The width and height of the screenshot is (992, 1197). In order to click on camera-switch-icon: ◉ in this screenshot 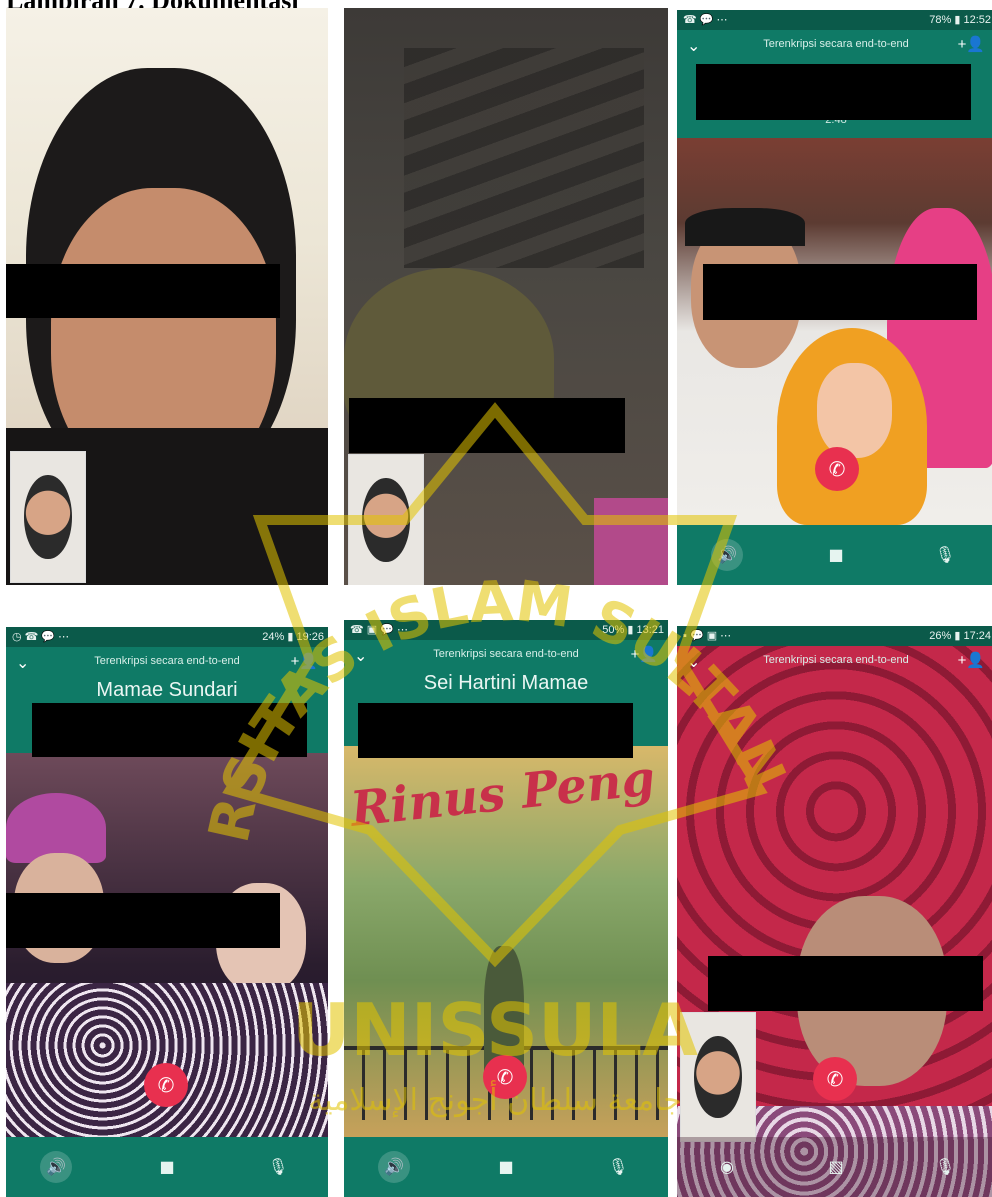, I will do `click(727, 1167)`.